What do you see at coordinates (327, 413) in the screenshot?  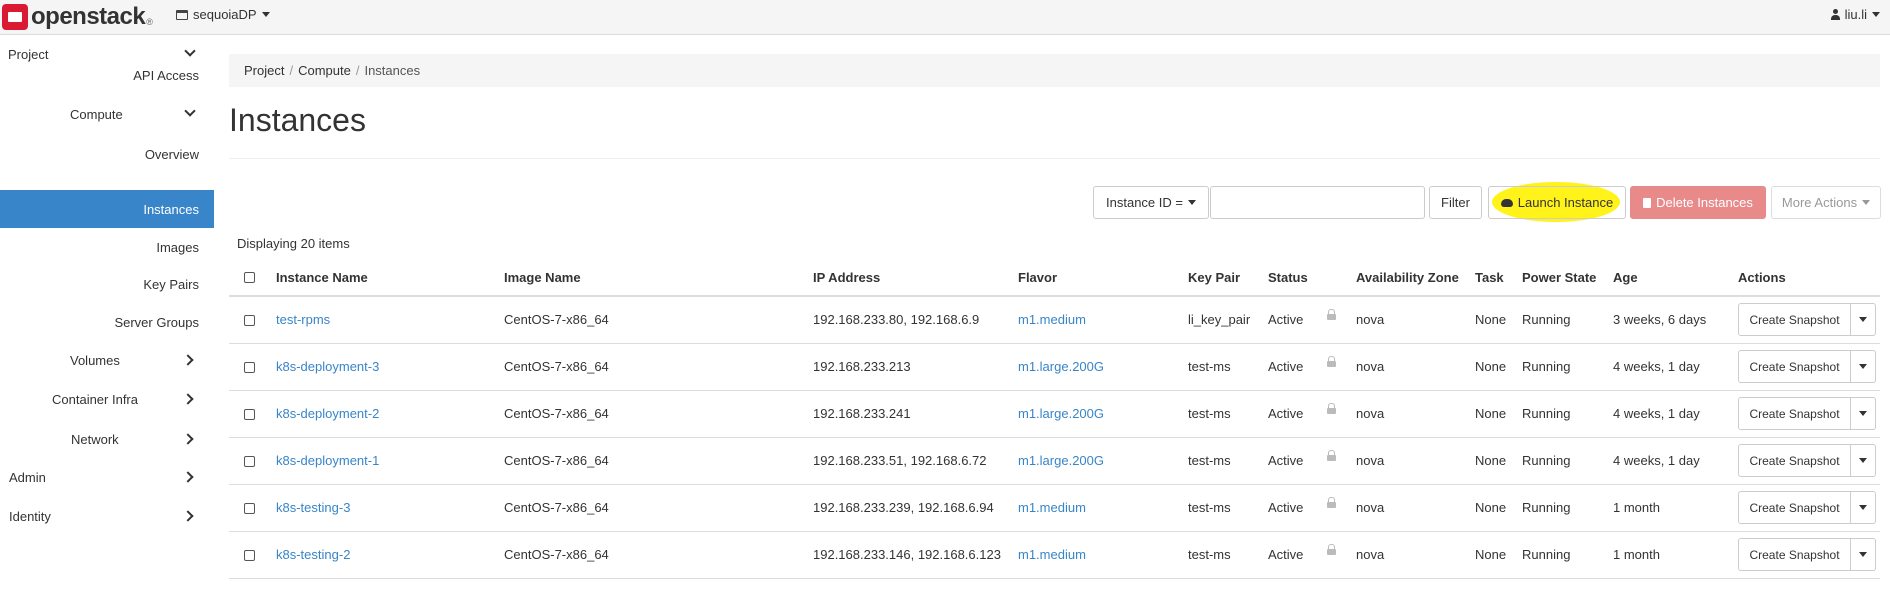 I see `instance-name-link: k8s-deployment-2` at bounding box center [327, 413].